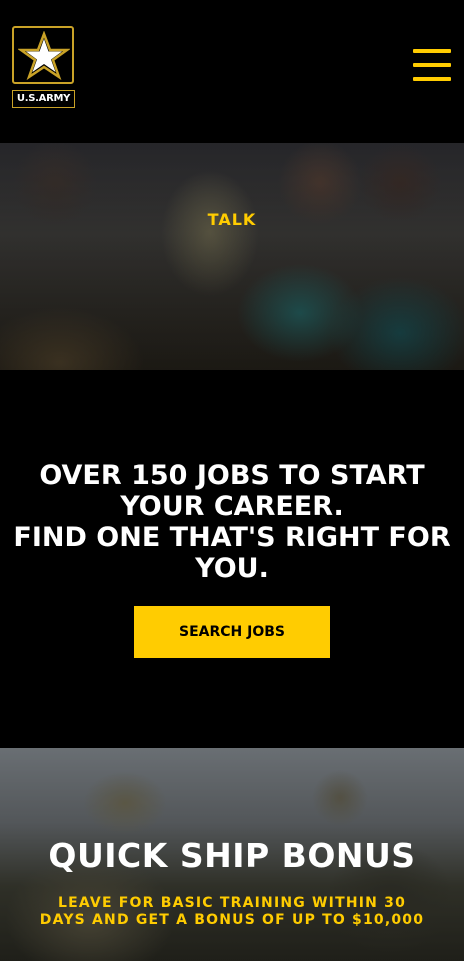  I want to click on search-jobs-button: SEARCH JOBS, so click(232, 632).